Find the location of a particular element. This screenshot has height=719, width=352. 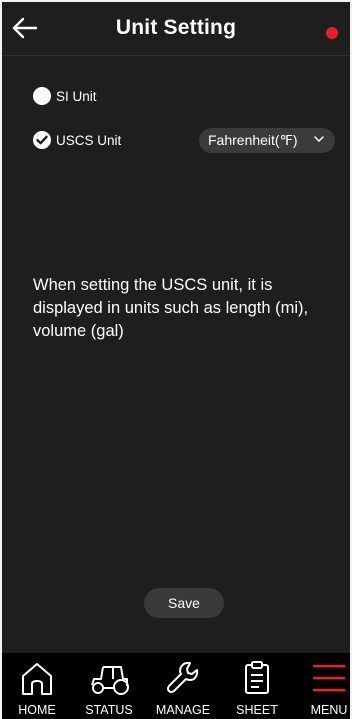

uscs-unit-label: USCS Unit is located at coordinates (89, 140).